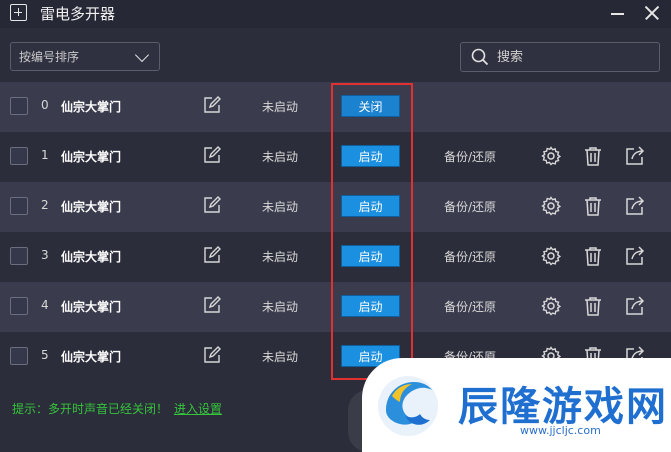 Image resolution: width=671 pixels, height=452 pixels. What do you see at coordinates (652, 14) in the screenshot?
I see `close-button` at bounding box center [652, 14].